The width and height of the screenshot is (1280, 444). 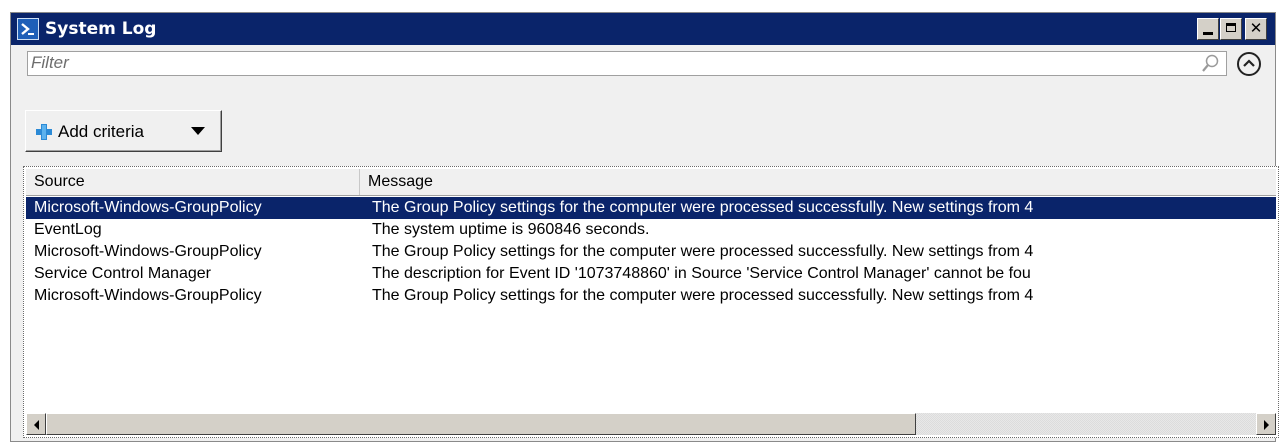 I want to click on cell-message: The system uptime is 960846 seconds., so click(x=511, y=229).